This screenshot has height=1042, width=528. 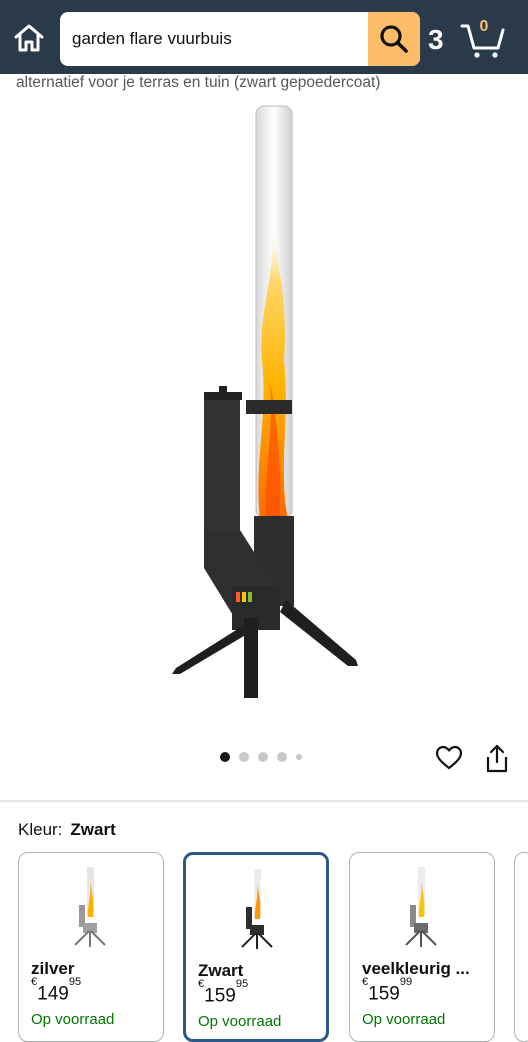 I want to click on variant-card-zwart: Zwart €15995 Op voorraad, so click(x=256, y=947).